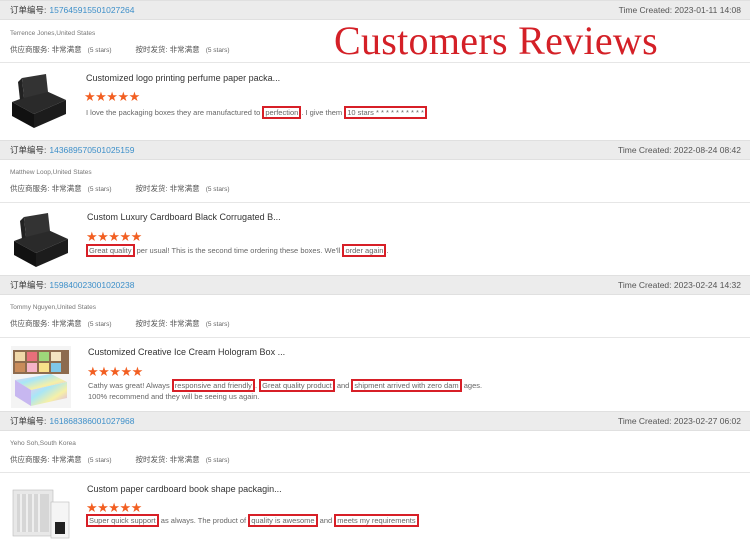 Image resolution: width=750 pixels, height=555 pixels. I want to click on buyer-name: Terrence Jones,United States, so click(53, 33).